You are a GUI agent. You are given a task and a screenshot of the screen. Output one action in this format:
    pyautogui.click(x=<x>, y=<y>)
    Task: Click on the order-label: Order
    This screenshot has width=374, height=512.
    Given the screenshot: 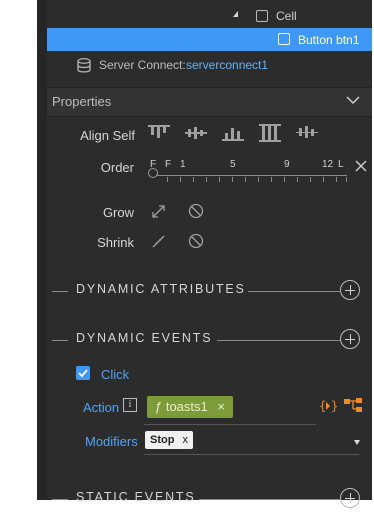 What is the action you would take?
    pyautogui.click(x=117, y=167)
    